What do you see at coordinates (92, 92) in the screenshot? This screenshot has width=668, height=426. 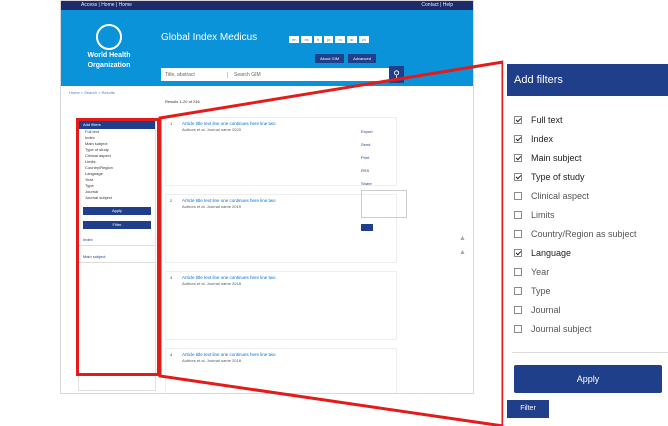 I see `breadcrumb: Home > Search > Results` at bounding box center [92, 92].